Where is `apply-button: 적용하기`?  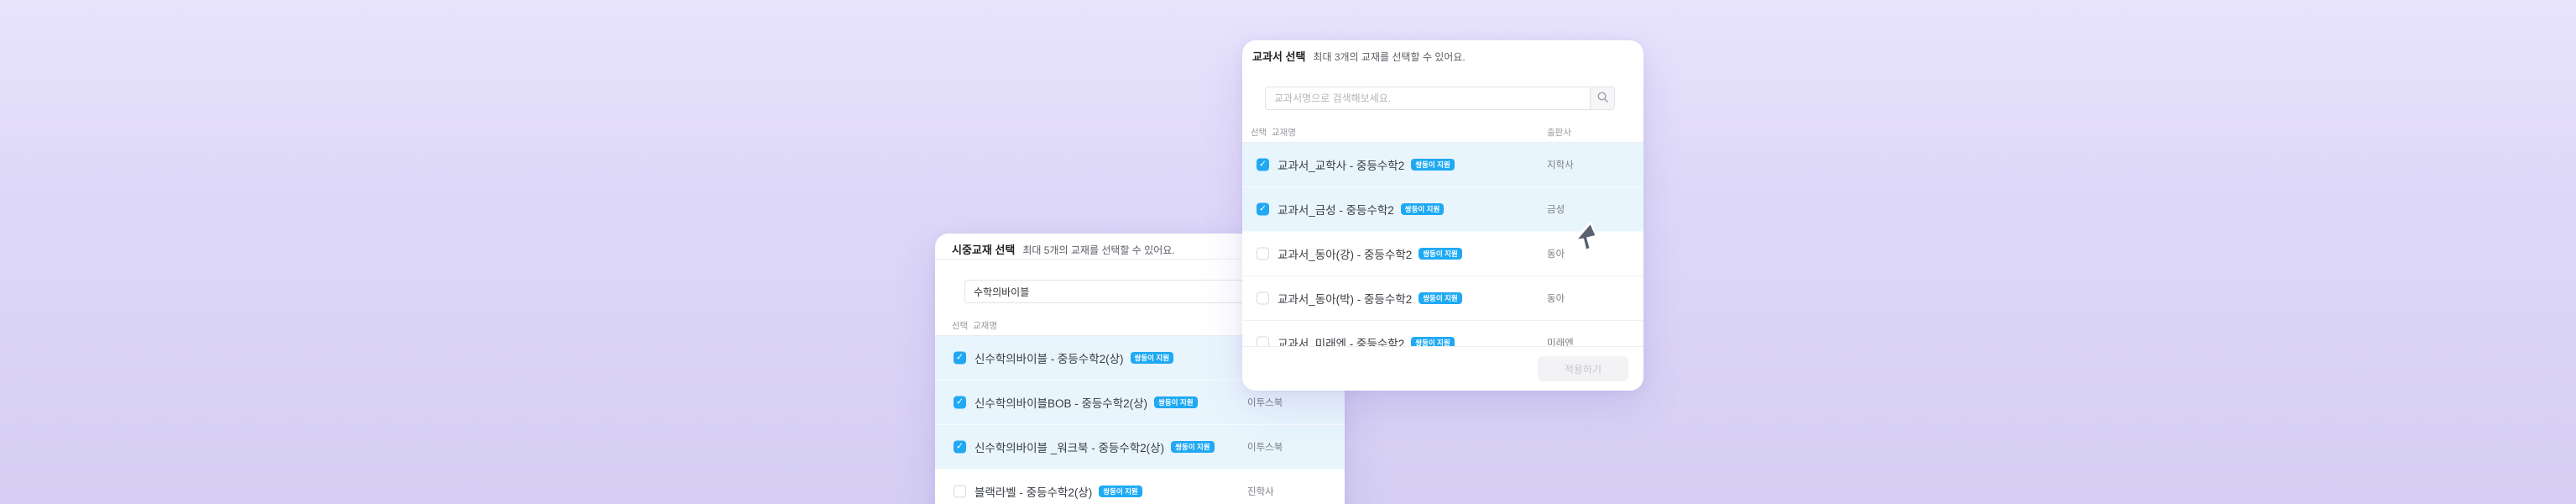
apply-button: 적용하기 is located at coordinates (1583, 368).